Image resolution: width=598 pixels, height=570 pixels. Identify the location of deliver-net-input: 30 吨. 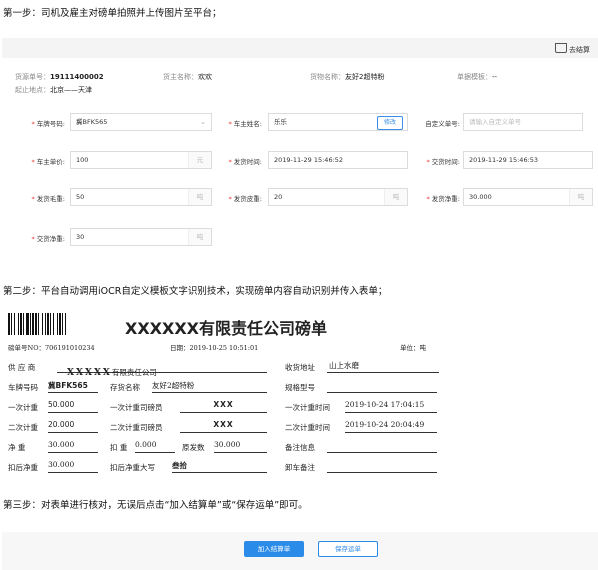
(141, 237).